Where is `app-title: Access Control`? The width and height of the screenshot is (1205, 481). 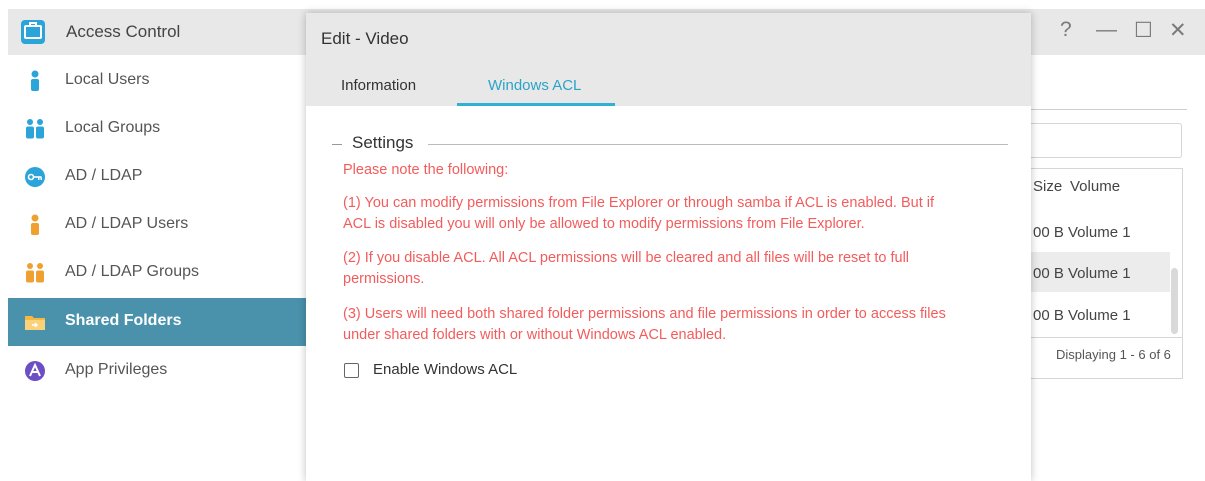
app-title: Access Control is located at coordinates (123, 31).